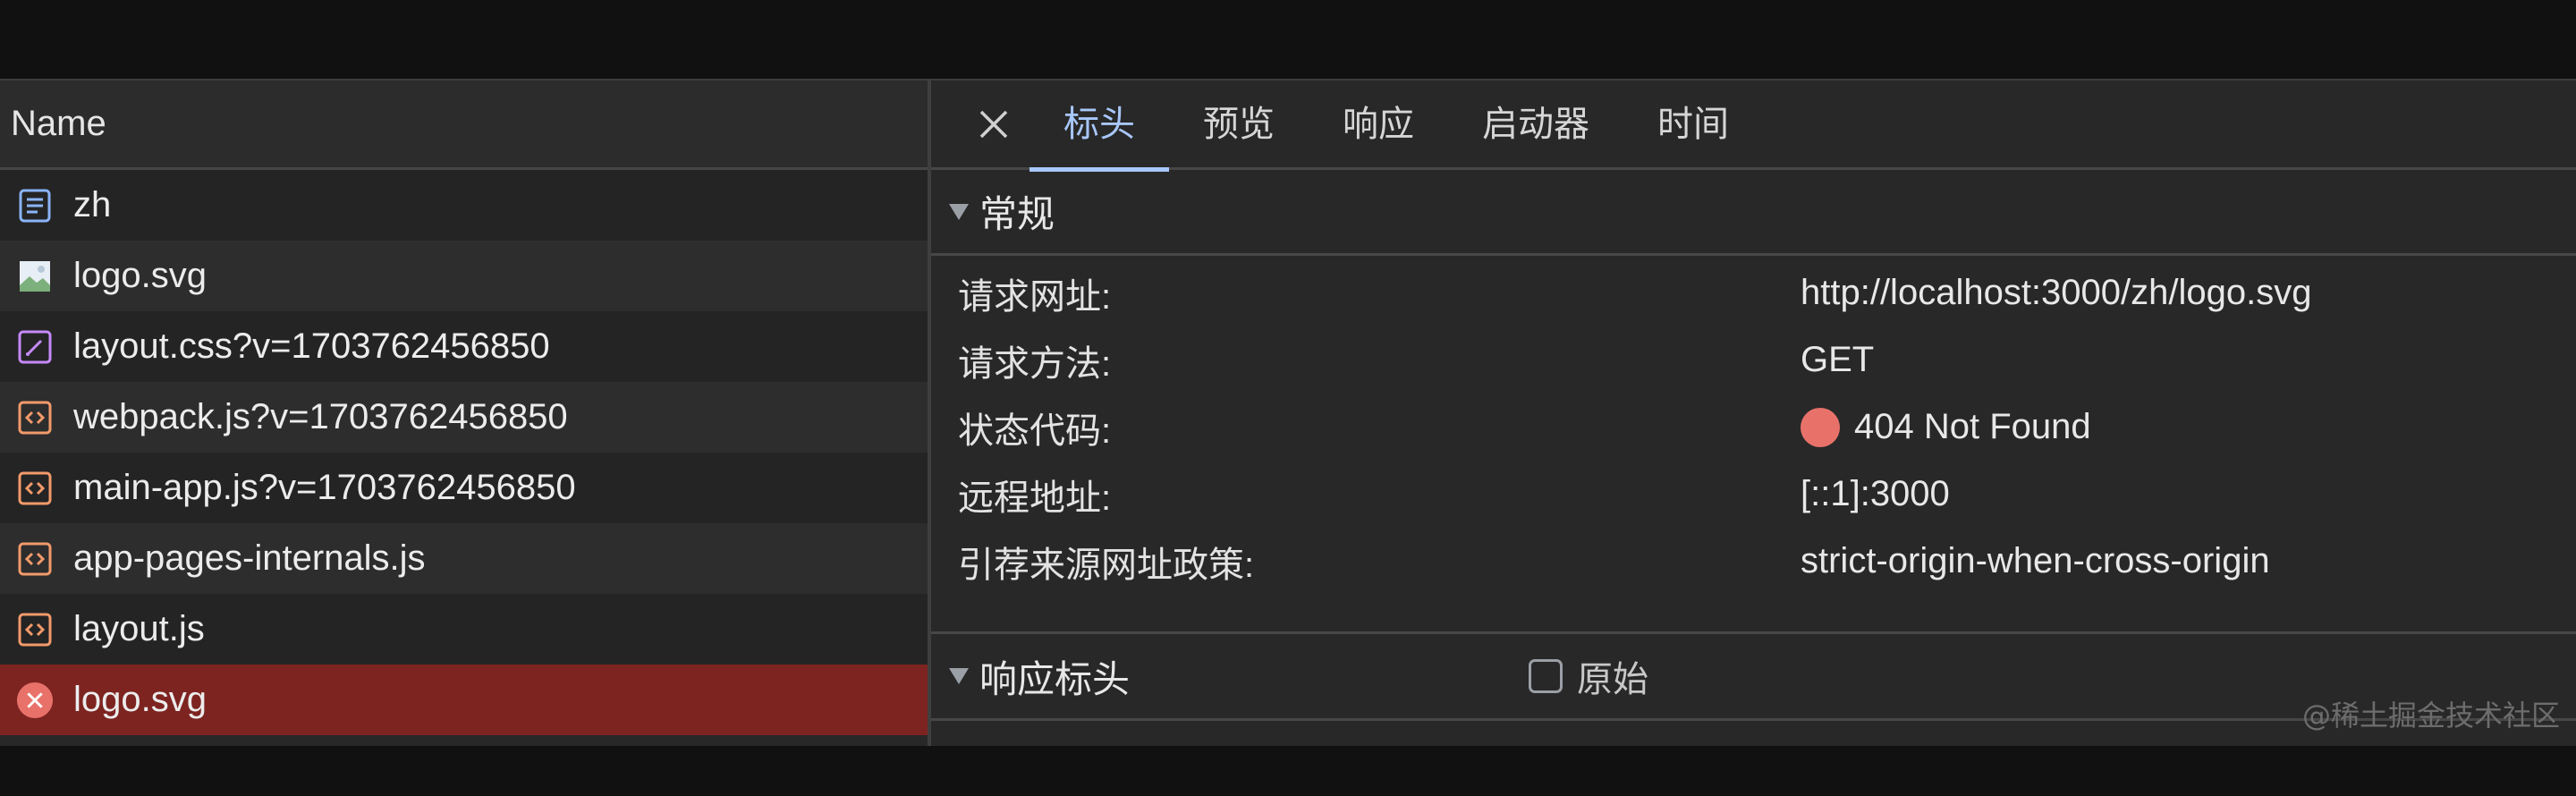  Describe the element at coordinates (320, 416) in the screenshot. I see `request-name: webpack.js?v=1703762456850` at that location.